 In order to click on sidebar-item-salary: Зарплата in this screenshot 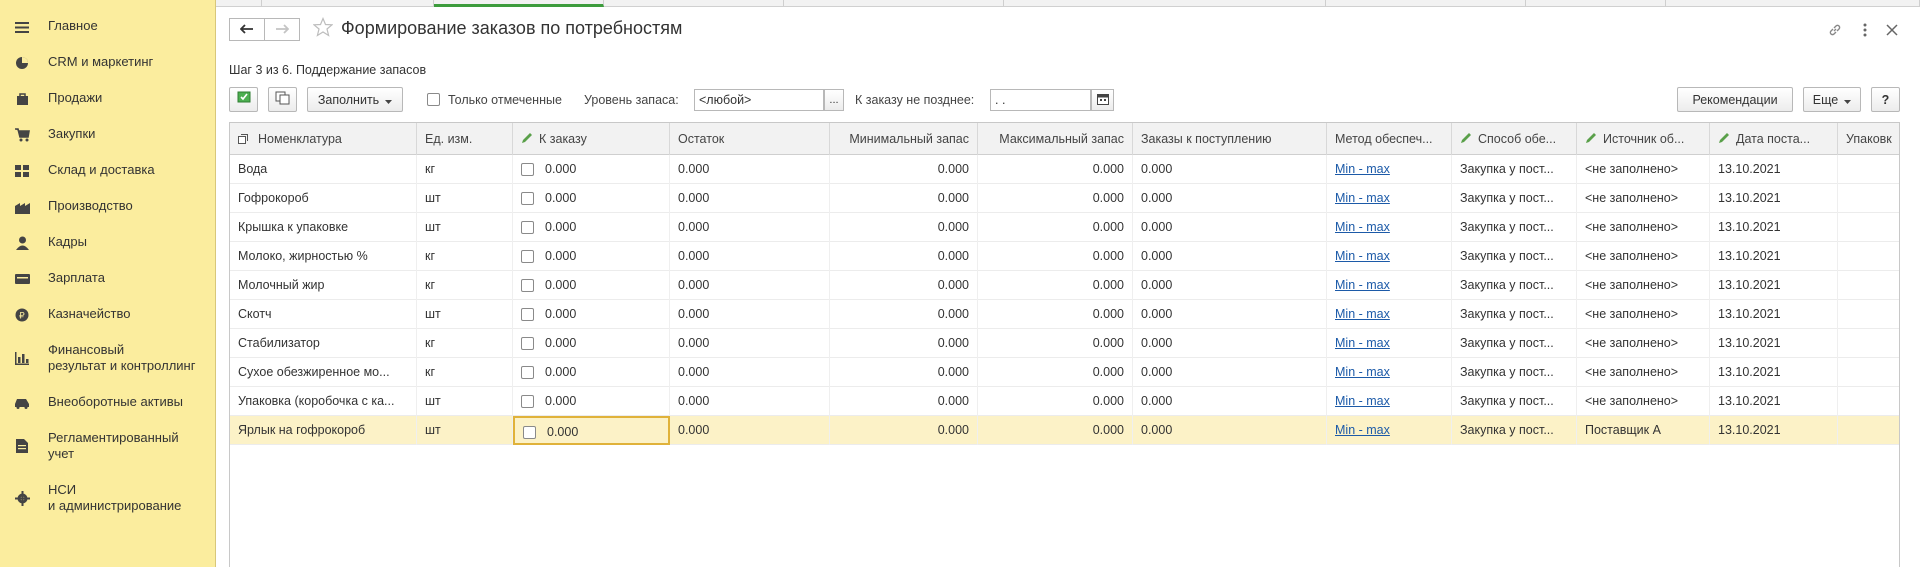, I will do `click(108, 278)`.